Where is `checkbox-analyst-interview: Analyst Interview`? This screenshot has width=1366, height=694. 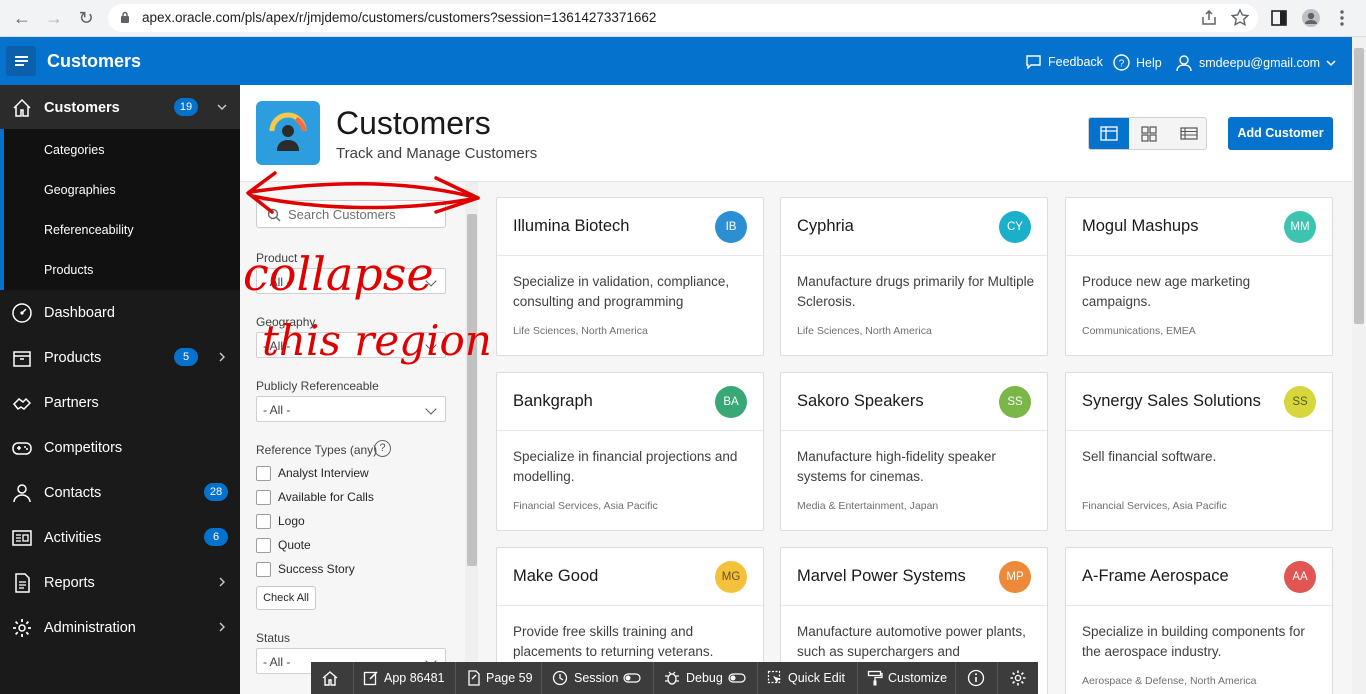 checkbox-analyst-interview: Analyst Interview is located at coordinates (312, 473).